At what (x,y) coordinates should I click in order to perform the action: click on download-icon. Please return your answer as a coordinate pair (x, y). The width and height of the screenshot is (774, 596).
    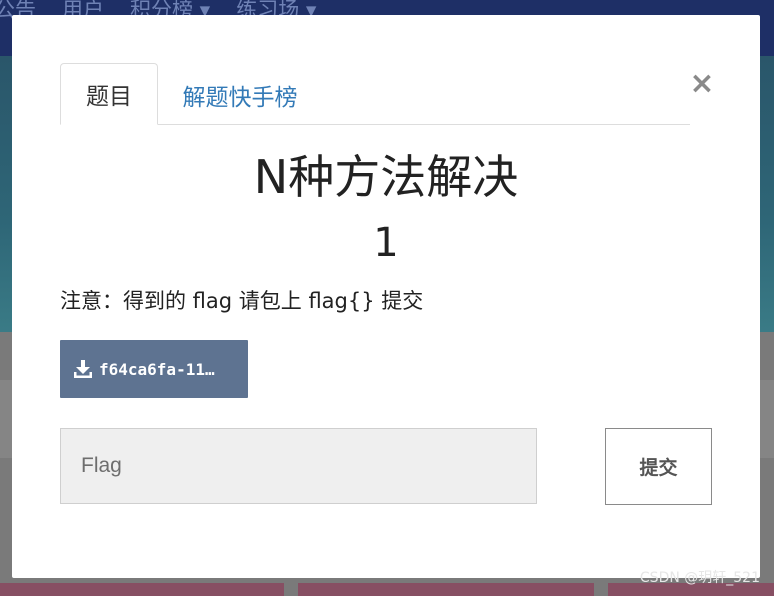
    Looking at the image, I should click on (83, 369).